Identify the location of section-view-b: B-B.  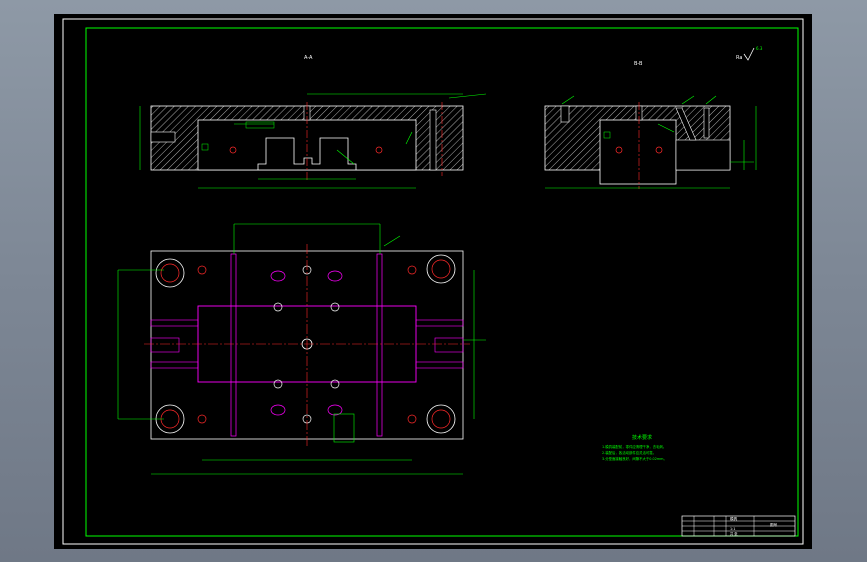
(650, 125).